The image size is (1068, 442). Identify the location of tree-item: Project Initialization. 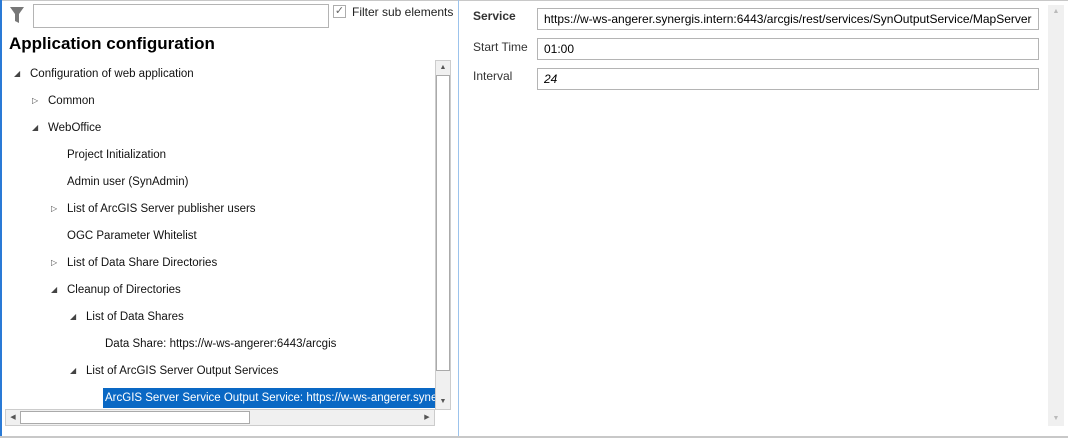
(220, 155).